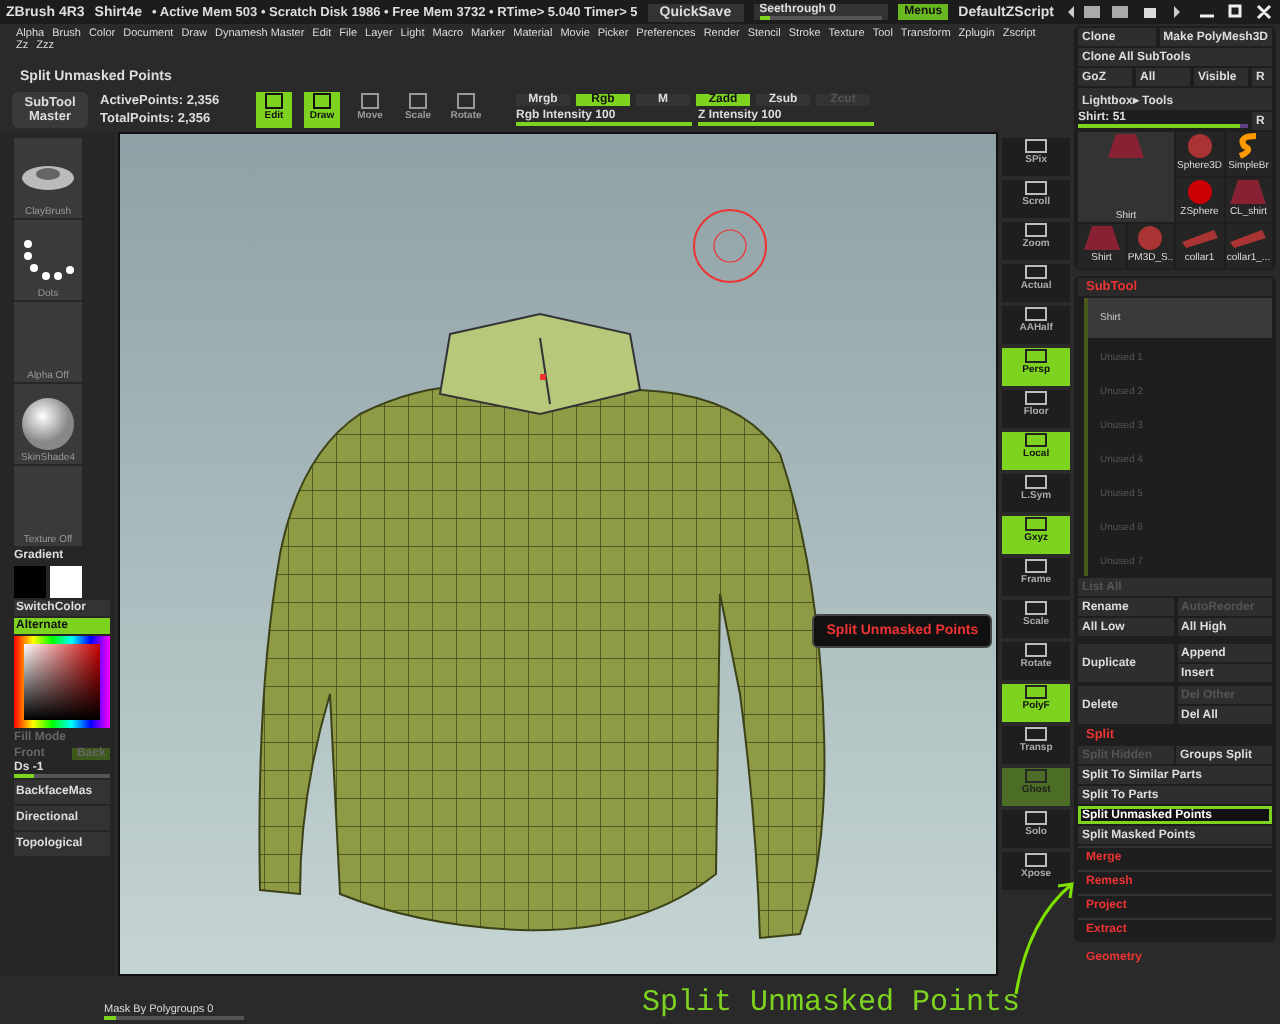 This screenshot has height=1024, width=1280. I want to click on annotation-caption: Split Unmasked Points, so click(830, 1003).